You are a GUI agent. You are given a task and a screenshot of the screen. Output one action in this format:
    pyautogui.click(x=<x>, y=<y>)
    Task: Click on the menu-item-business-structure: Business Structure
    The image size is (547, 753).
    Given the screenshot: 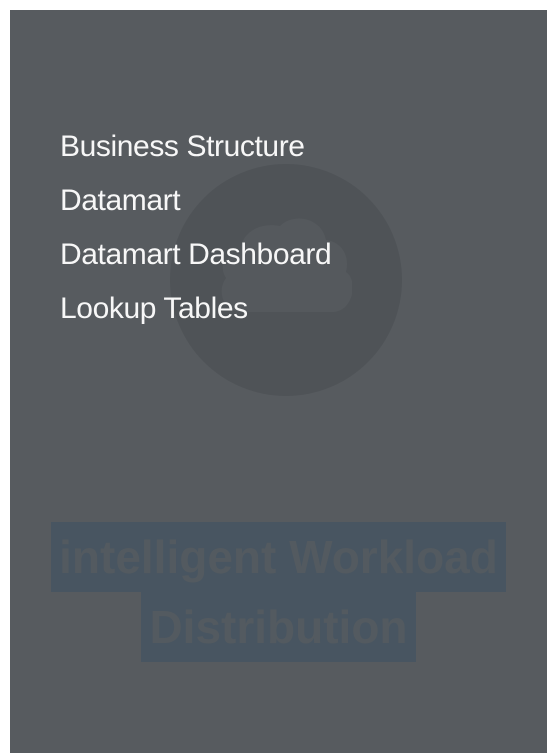 What is the action you would take?
    pyautogui.click(x=195, y=147)
    